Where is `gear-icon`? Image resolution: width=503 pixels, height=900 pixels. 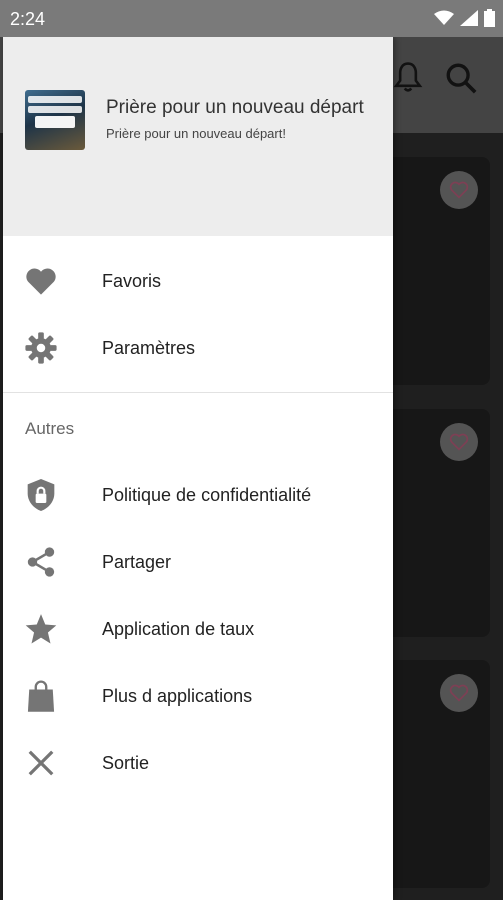 gear-icon is located at coordinates (41, 348).